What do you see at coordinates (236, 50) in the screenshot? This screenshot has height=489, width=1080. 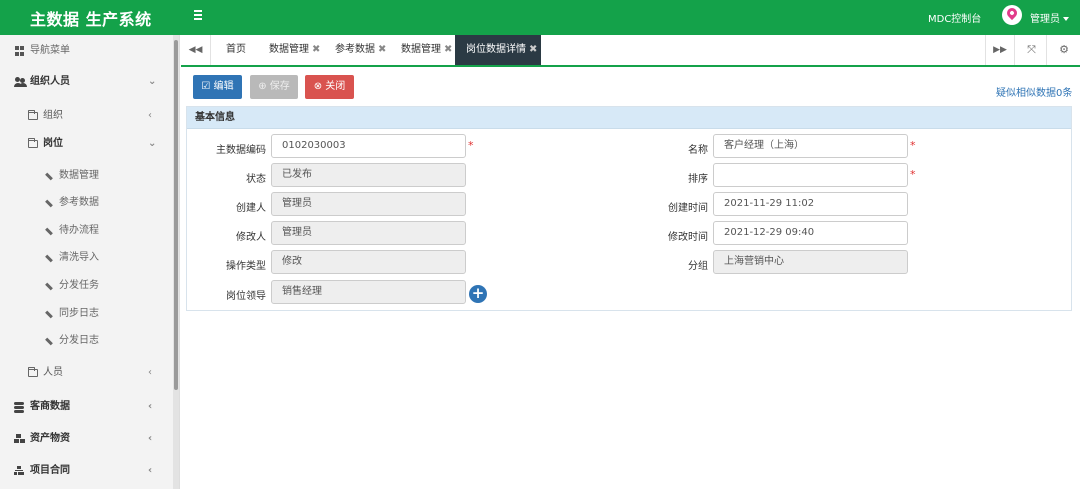 I see `tab-home: 首页` at bounding box center [236, 50].